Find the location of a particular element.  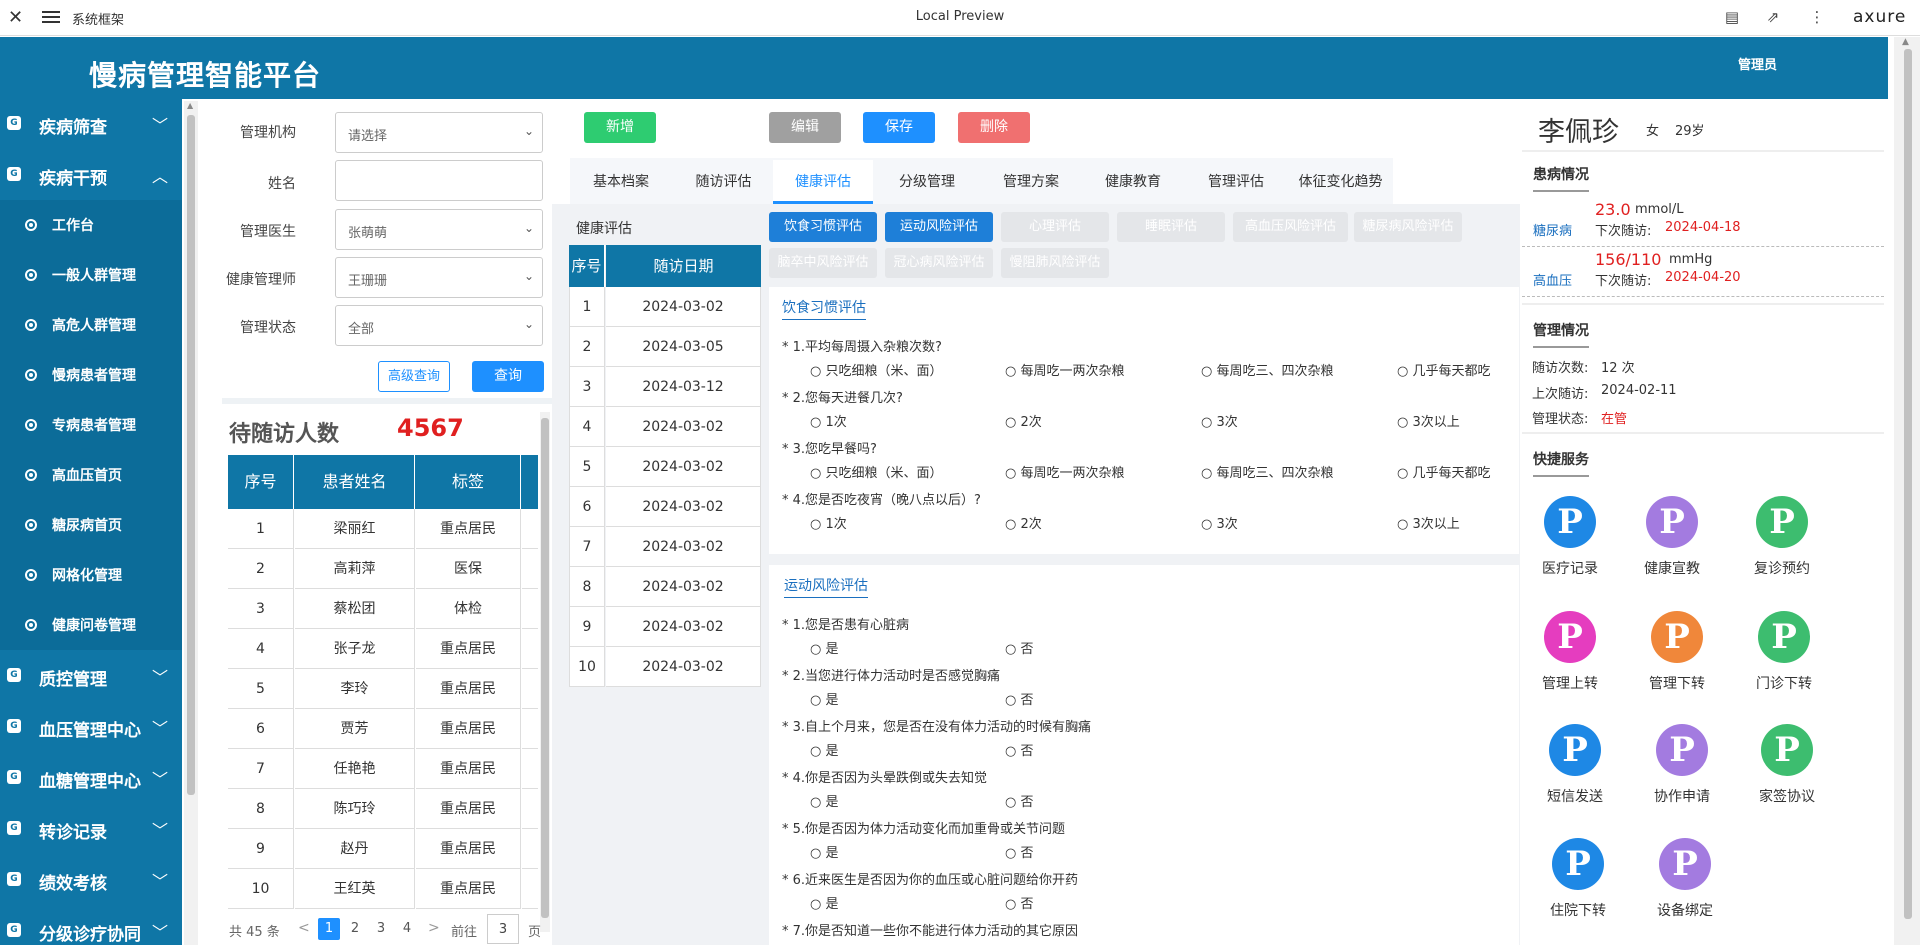

sidebar-item: 健康问卷管理 is located at coordinates (91, 625).